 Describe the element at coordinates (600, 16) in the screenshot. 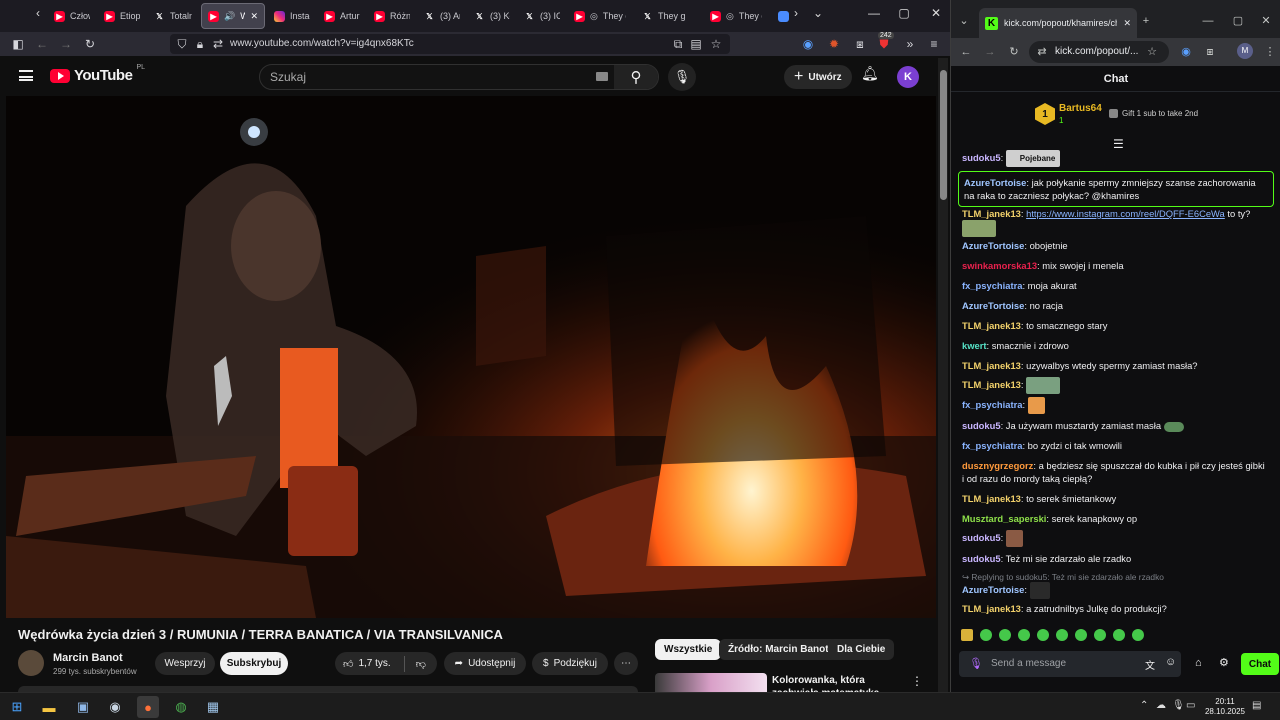

I see `tab-11: ▶◎They g` at that location.